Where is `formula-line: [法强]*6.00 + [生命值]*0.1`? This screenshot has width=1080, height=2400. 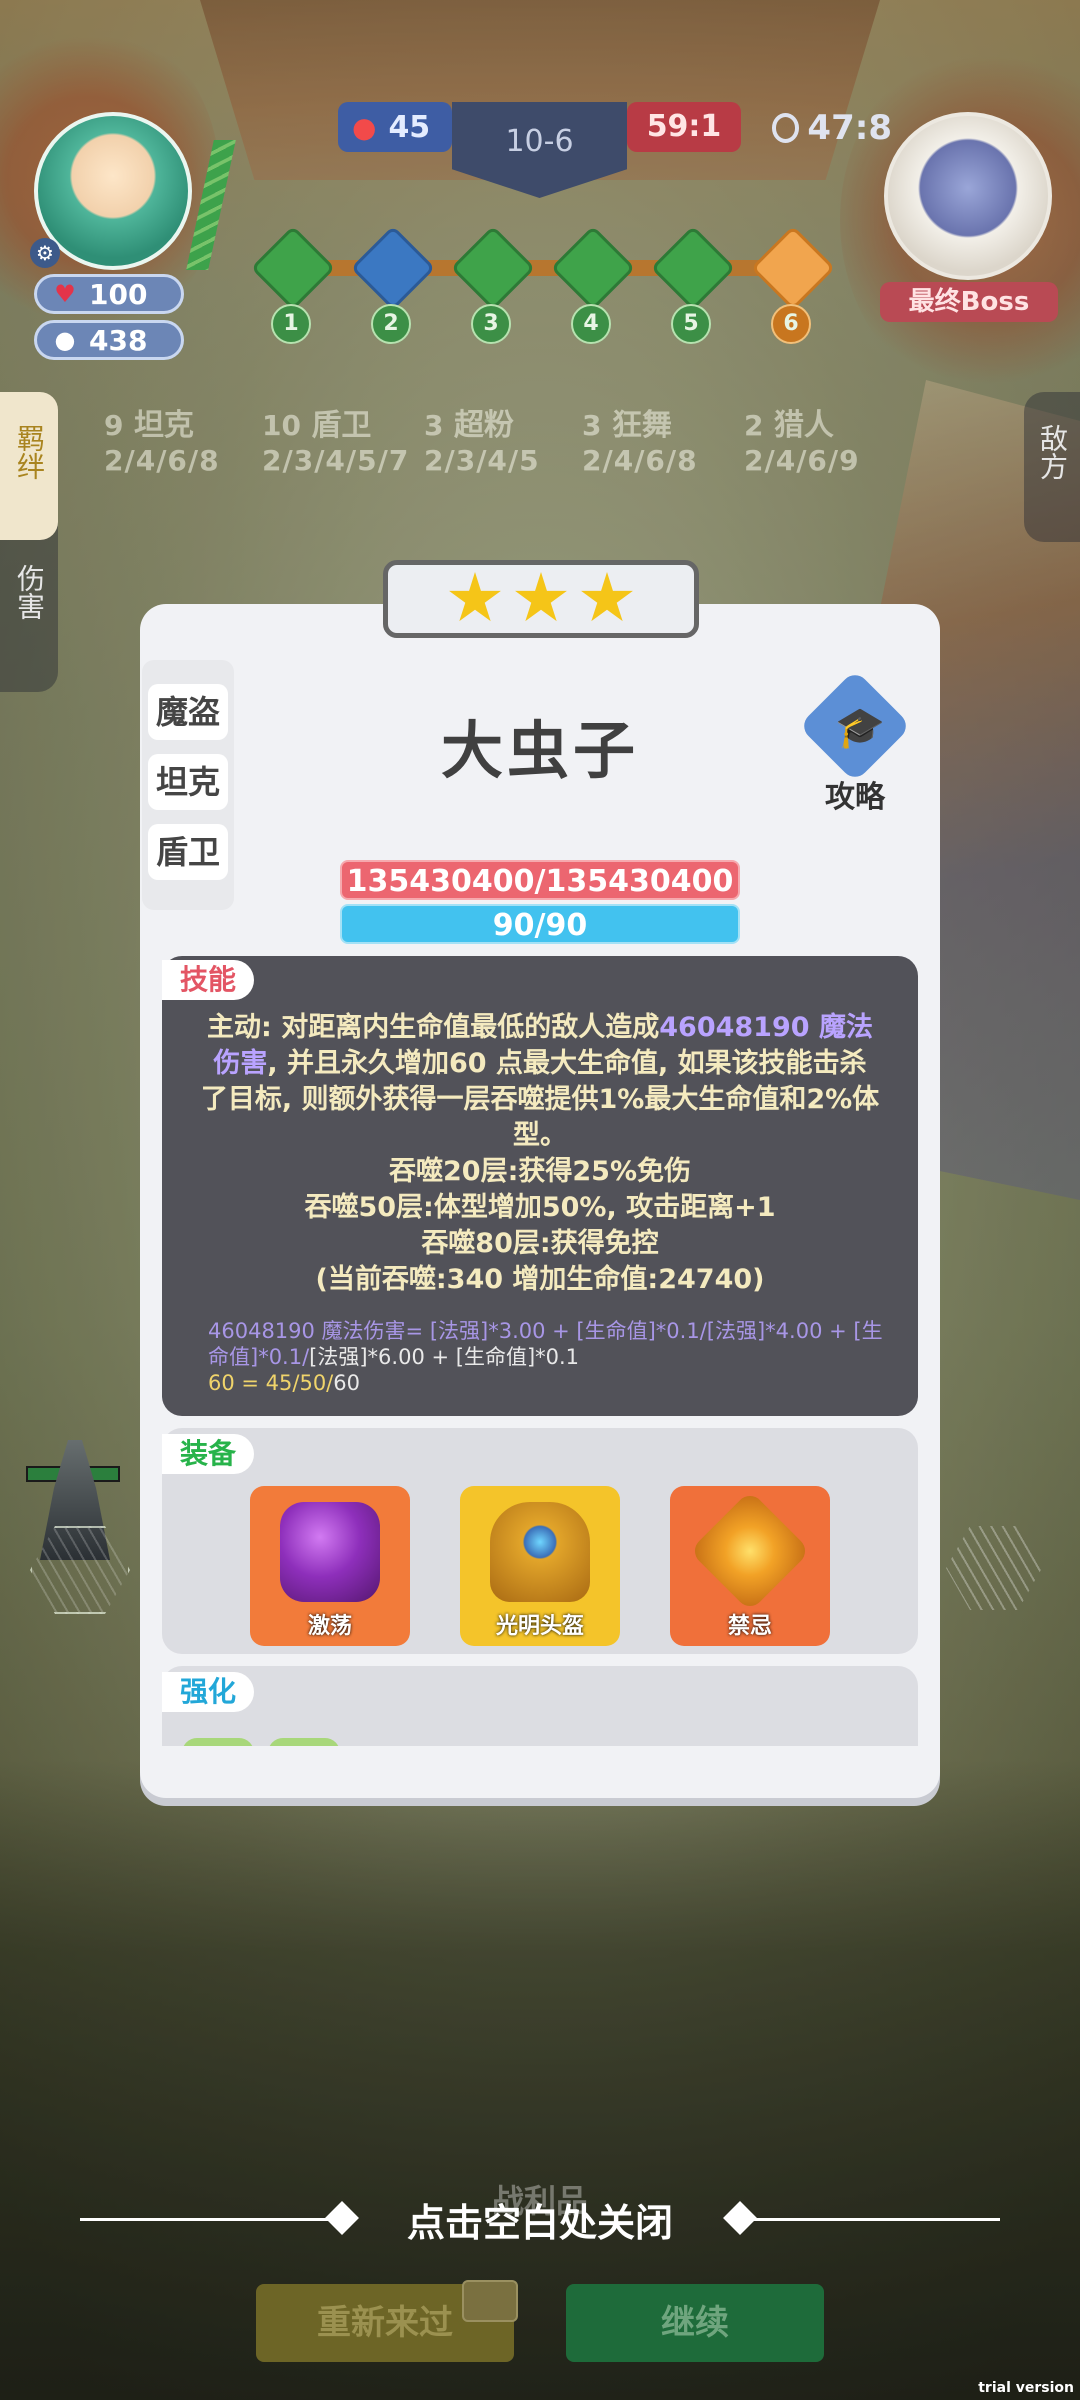 formula-line: [法强]*6.00 + [生命值]*0.1 is located at coordinates (444, 1357).